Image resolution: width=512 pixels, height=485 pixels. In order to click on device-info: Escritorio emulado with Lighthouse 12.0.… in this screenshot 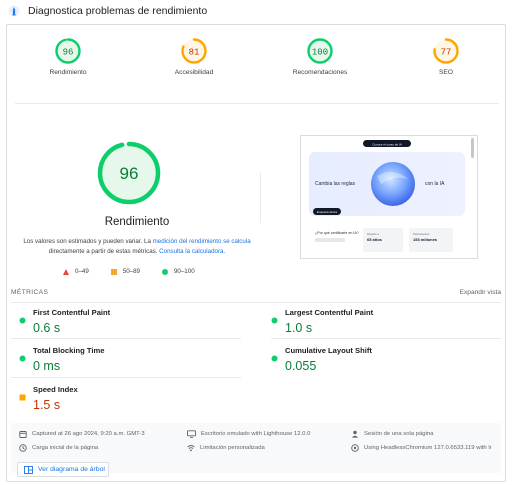, I will do `click(267, 434)`.